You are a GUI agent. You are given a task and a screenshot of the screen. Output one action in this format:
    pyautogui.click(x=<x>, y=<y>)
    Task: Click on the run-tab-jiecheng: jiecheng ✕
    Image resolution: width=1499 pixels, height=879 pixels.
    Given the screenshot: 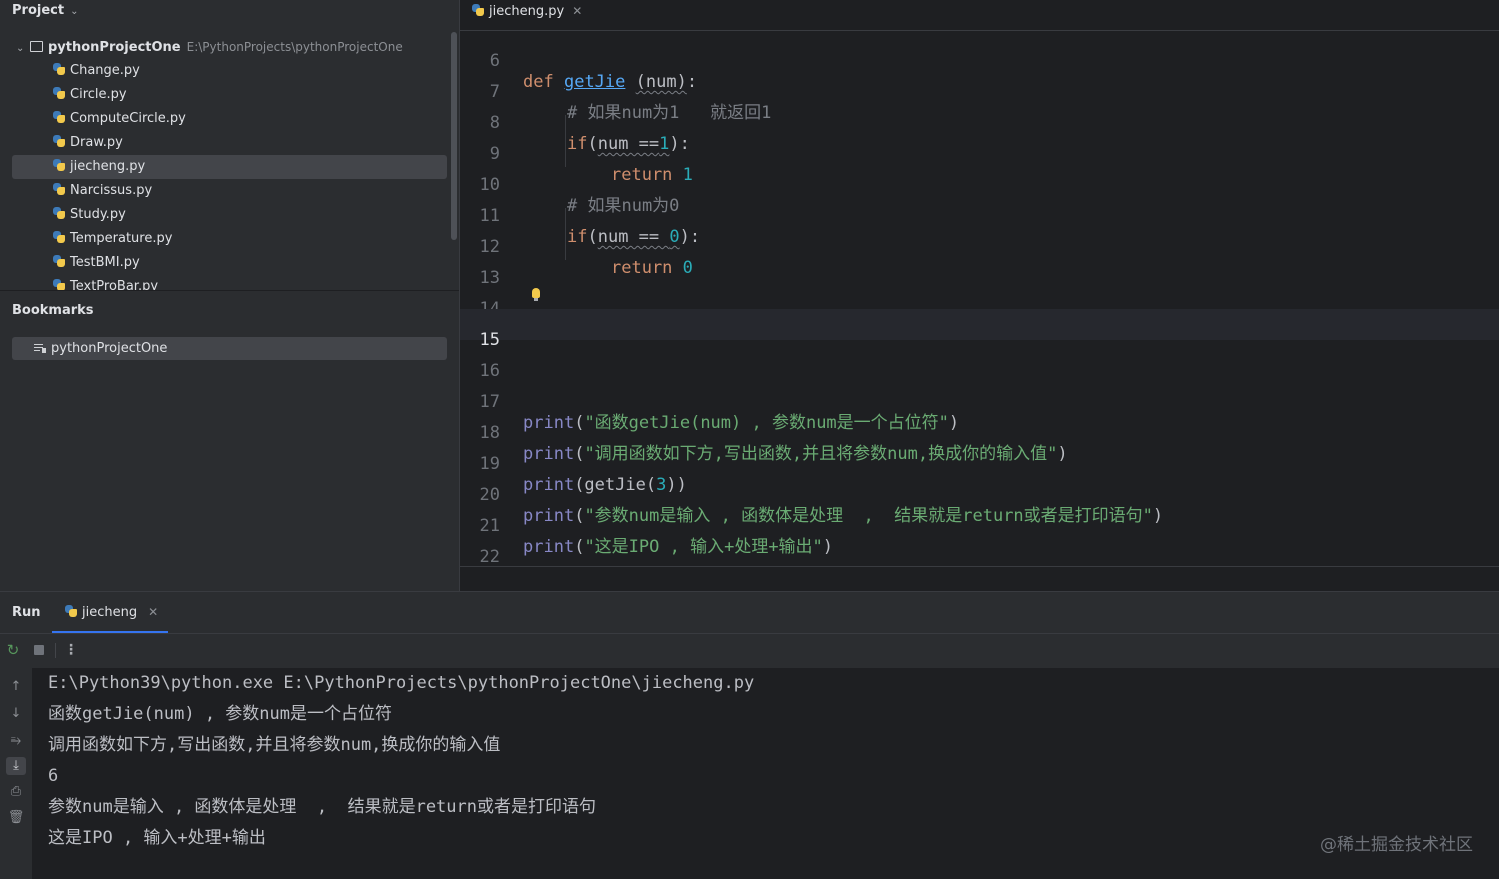 What is the action you would take?
    pyautogui.click(x=110, y=612)
    